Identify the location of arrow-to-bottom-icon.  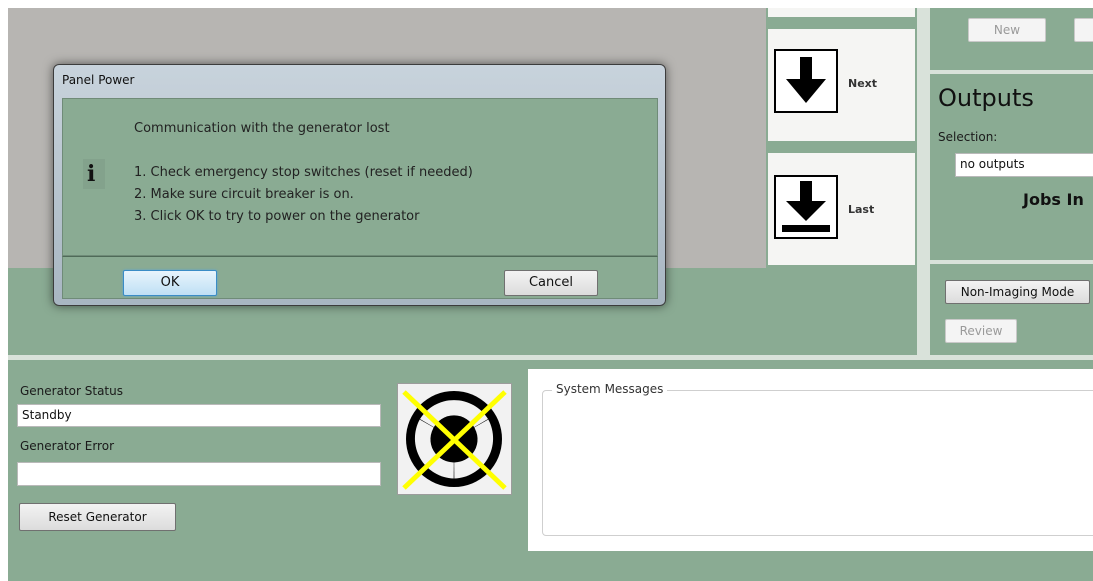
(806, 207).